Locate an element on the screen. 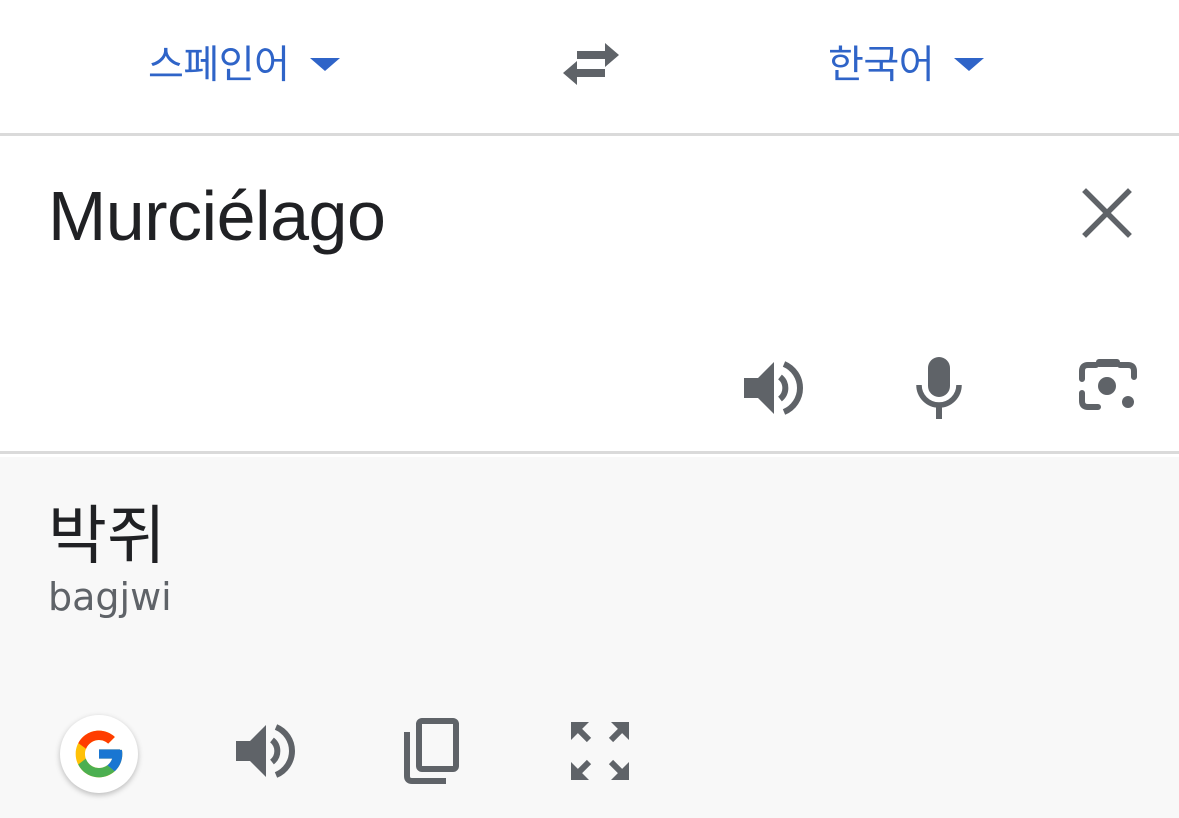  google-logo-icon is located at coordinates (99, 754).